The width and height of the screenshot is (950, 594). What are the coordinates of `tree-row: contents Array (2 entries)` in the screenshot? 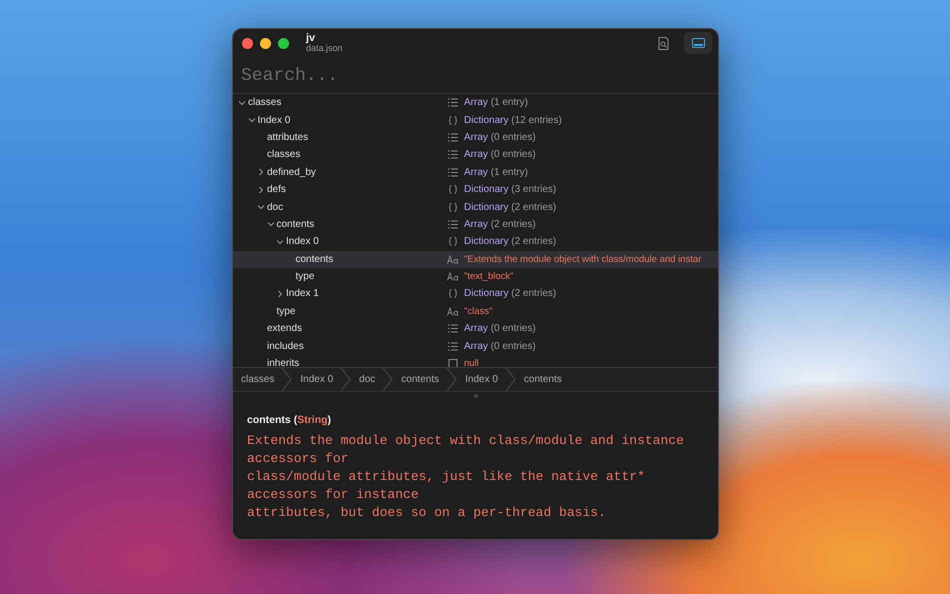 It's located at (475, 225).